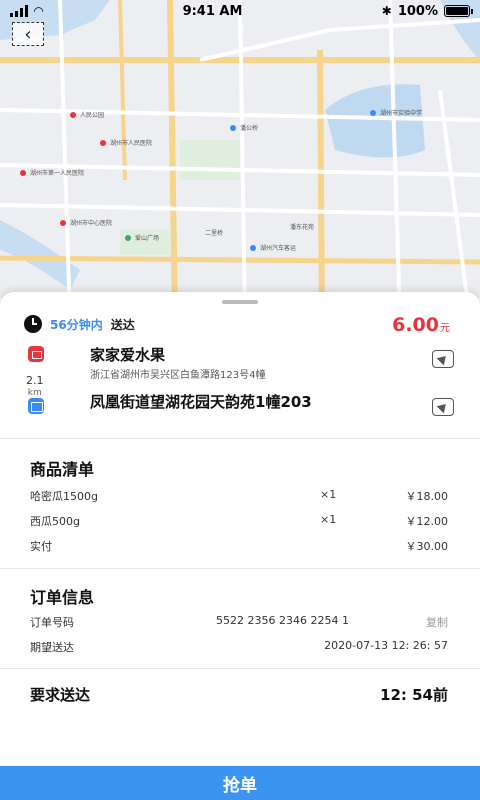 Image resolution: width=480 pixels, height=800 pixels. I want to click on price-unit: 元, so click(445, 328).